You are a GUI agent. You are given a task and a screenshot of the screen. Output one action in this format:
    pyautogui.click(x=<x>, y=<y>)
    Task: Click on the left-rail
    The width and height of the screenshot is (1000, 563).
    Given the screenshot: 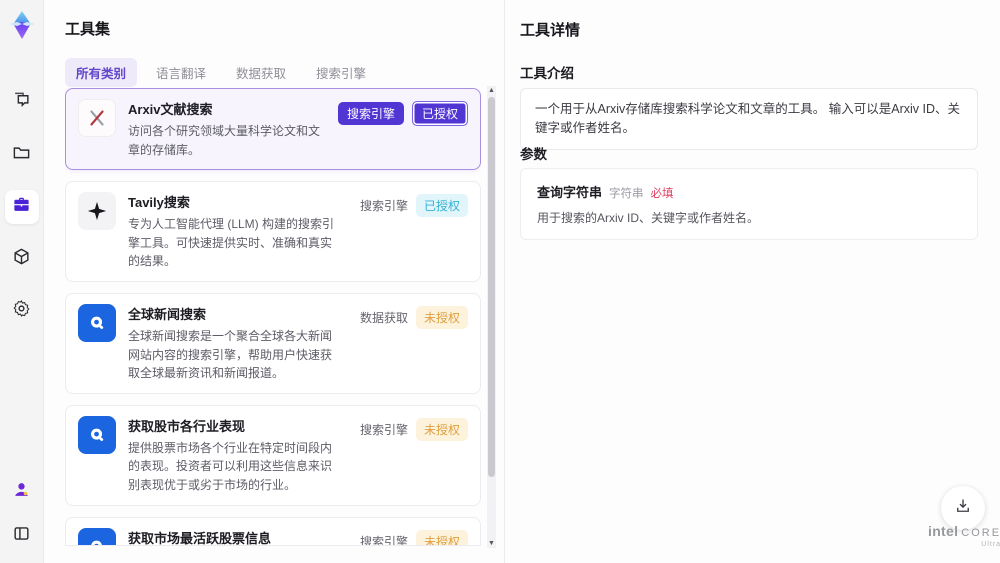 What is the action you would take?
    pyautogui.click(x=22, y=281)
    